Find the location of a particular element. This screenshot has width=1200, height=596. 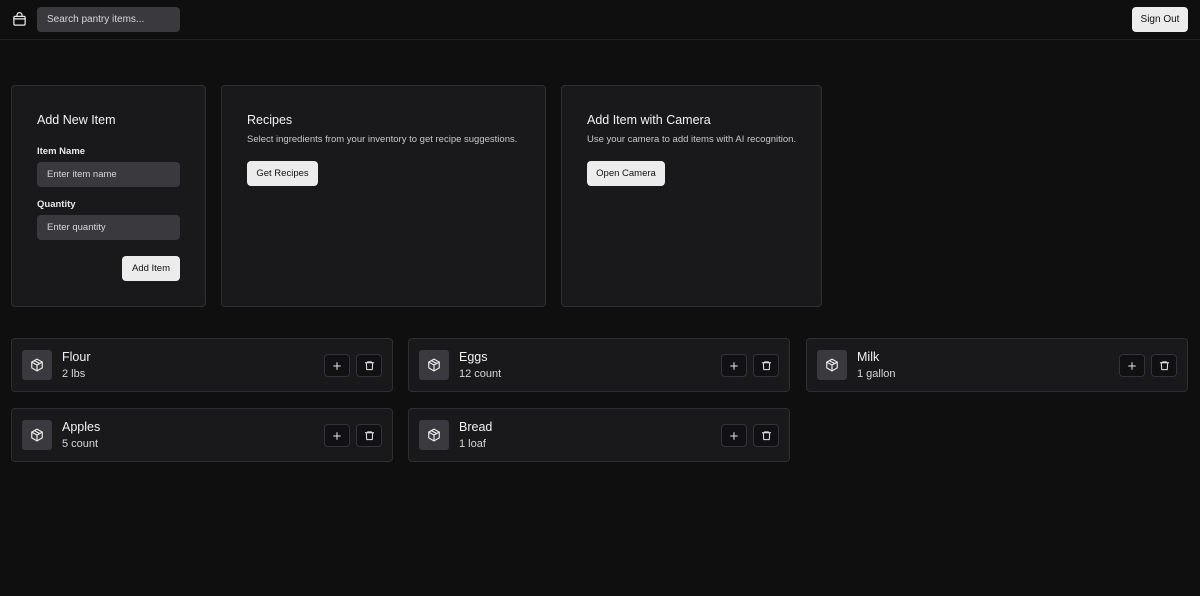

search-input is located at coordinates (108, 19).